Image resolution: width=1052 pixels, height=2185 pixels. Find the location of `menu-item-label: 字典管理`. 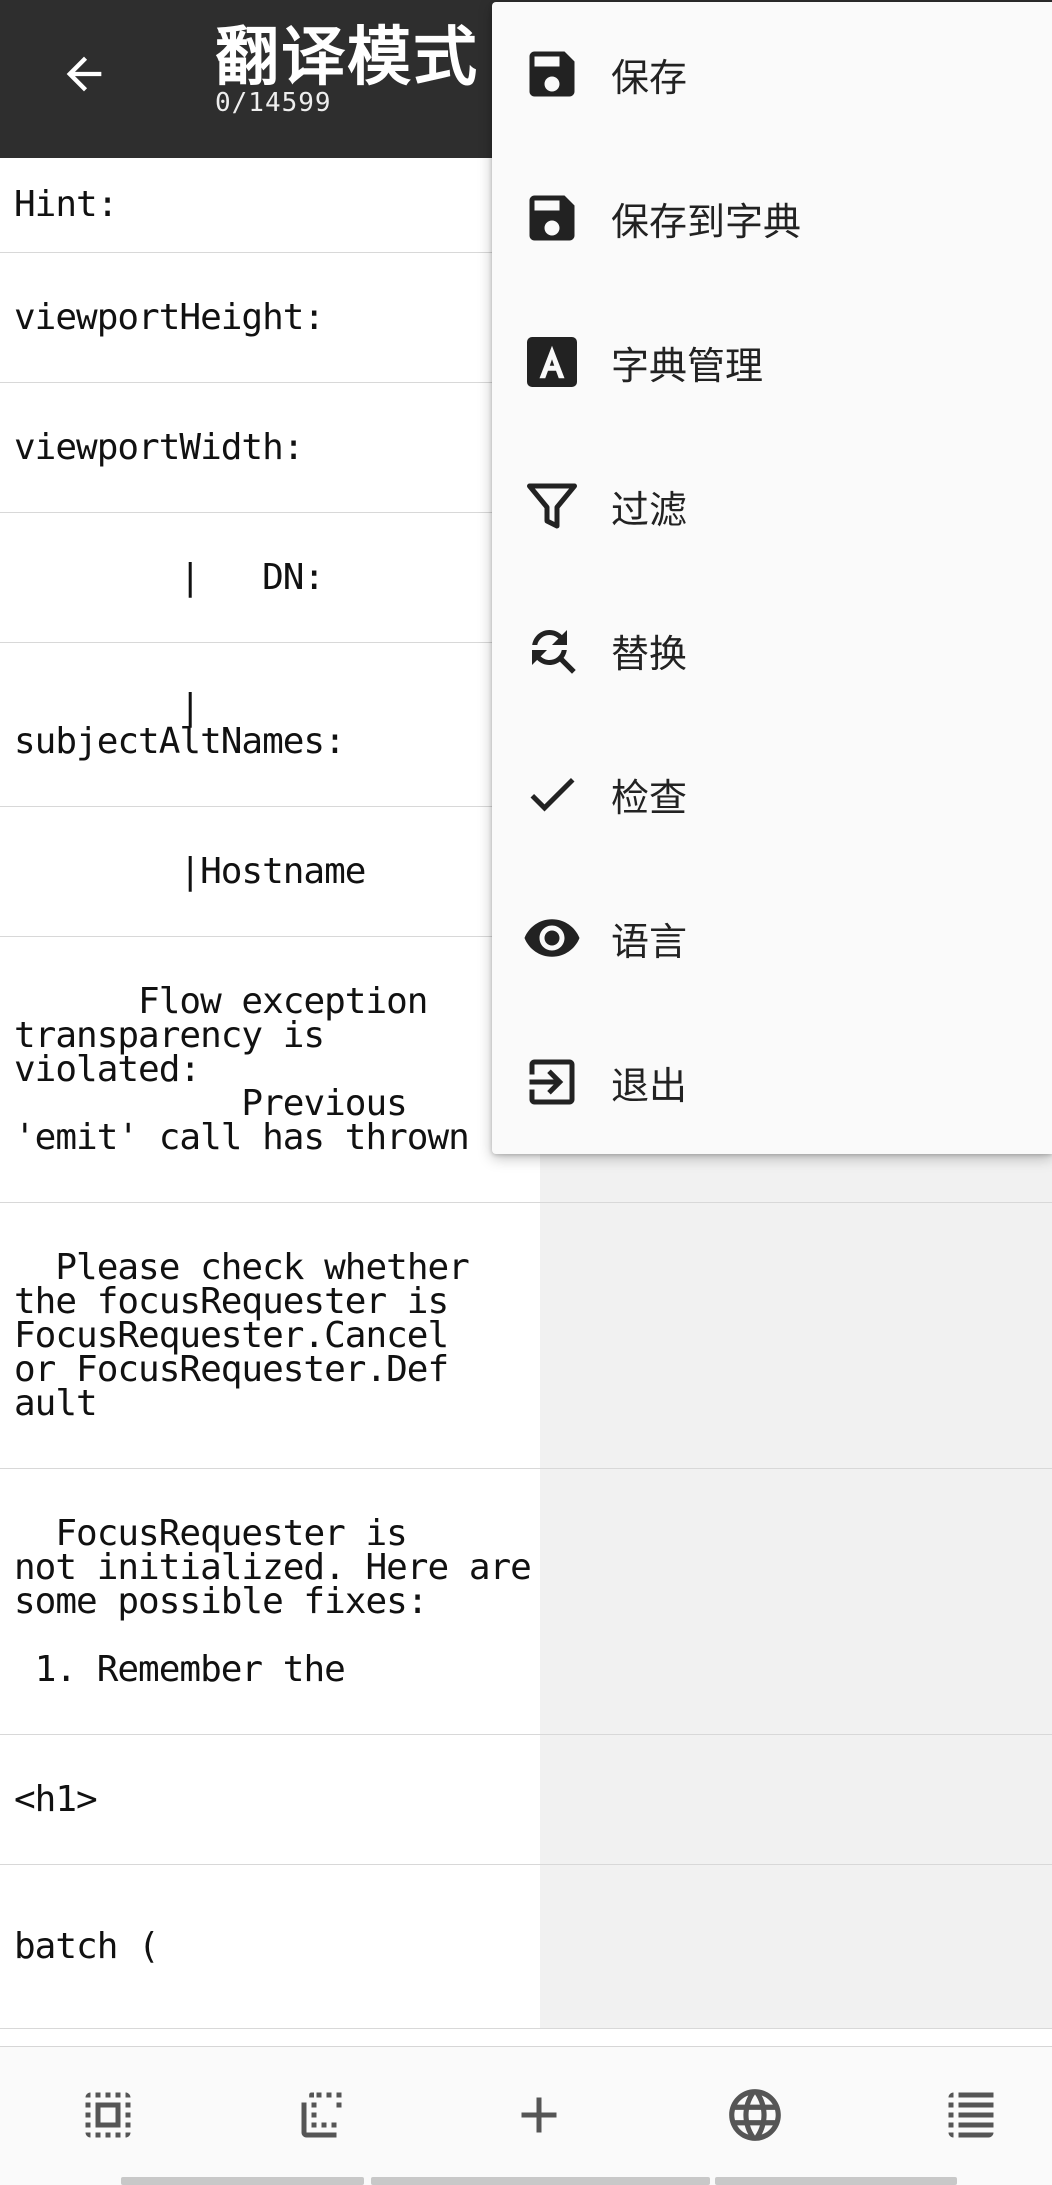

menu-item-label: 字典管理 is located at coordinates (687, 365).